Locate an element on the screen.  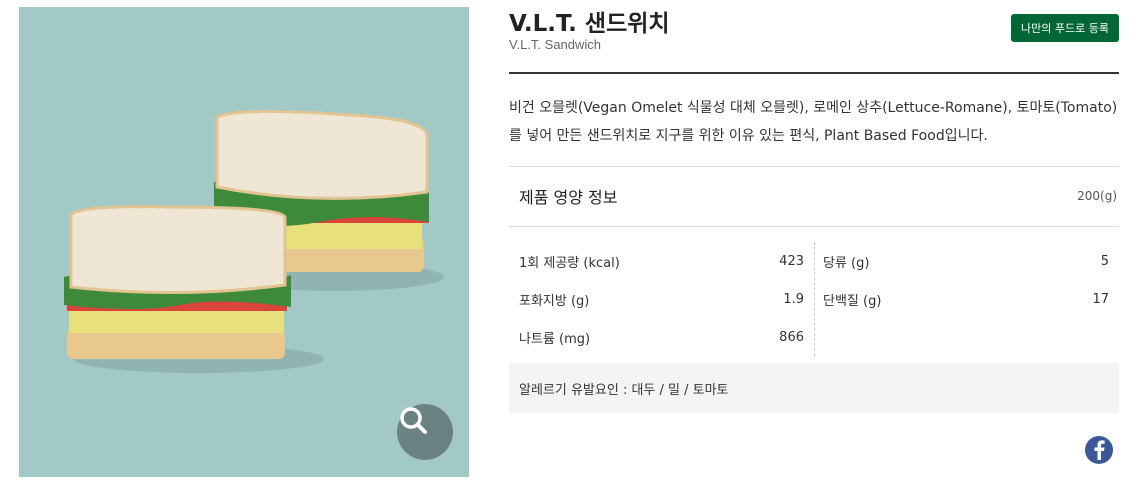
nutrition-right-column: 당류 (g) 5 단백질 (g) 17 is located at coordinates (971, 280).